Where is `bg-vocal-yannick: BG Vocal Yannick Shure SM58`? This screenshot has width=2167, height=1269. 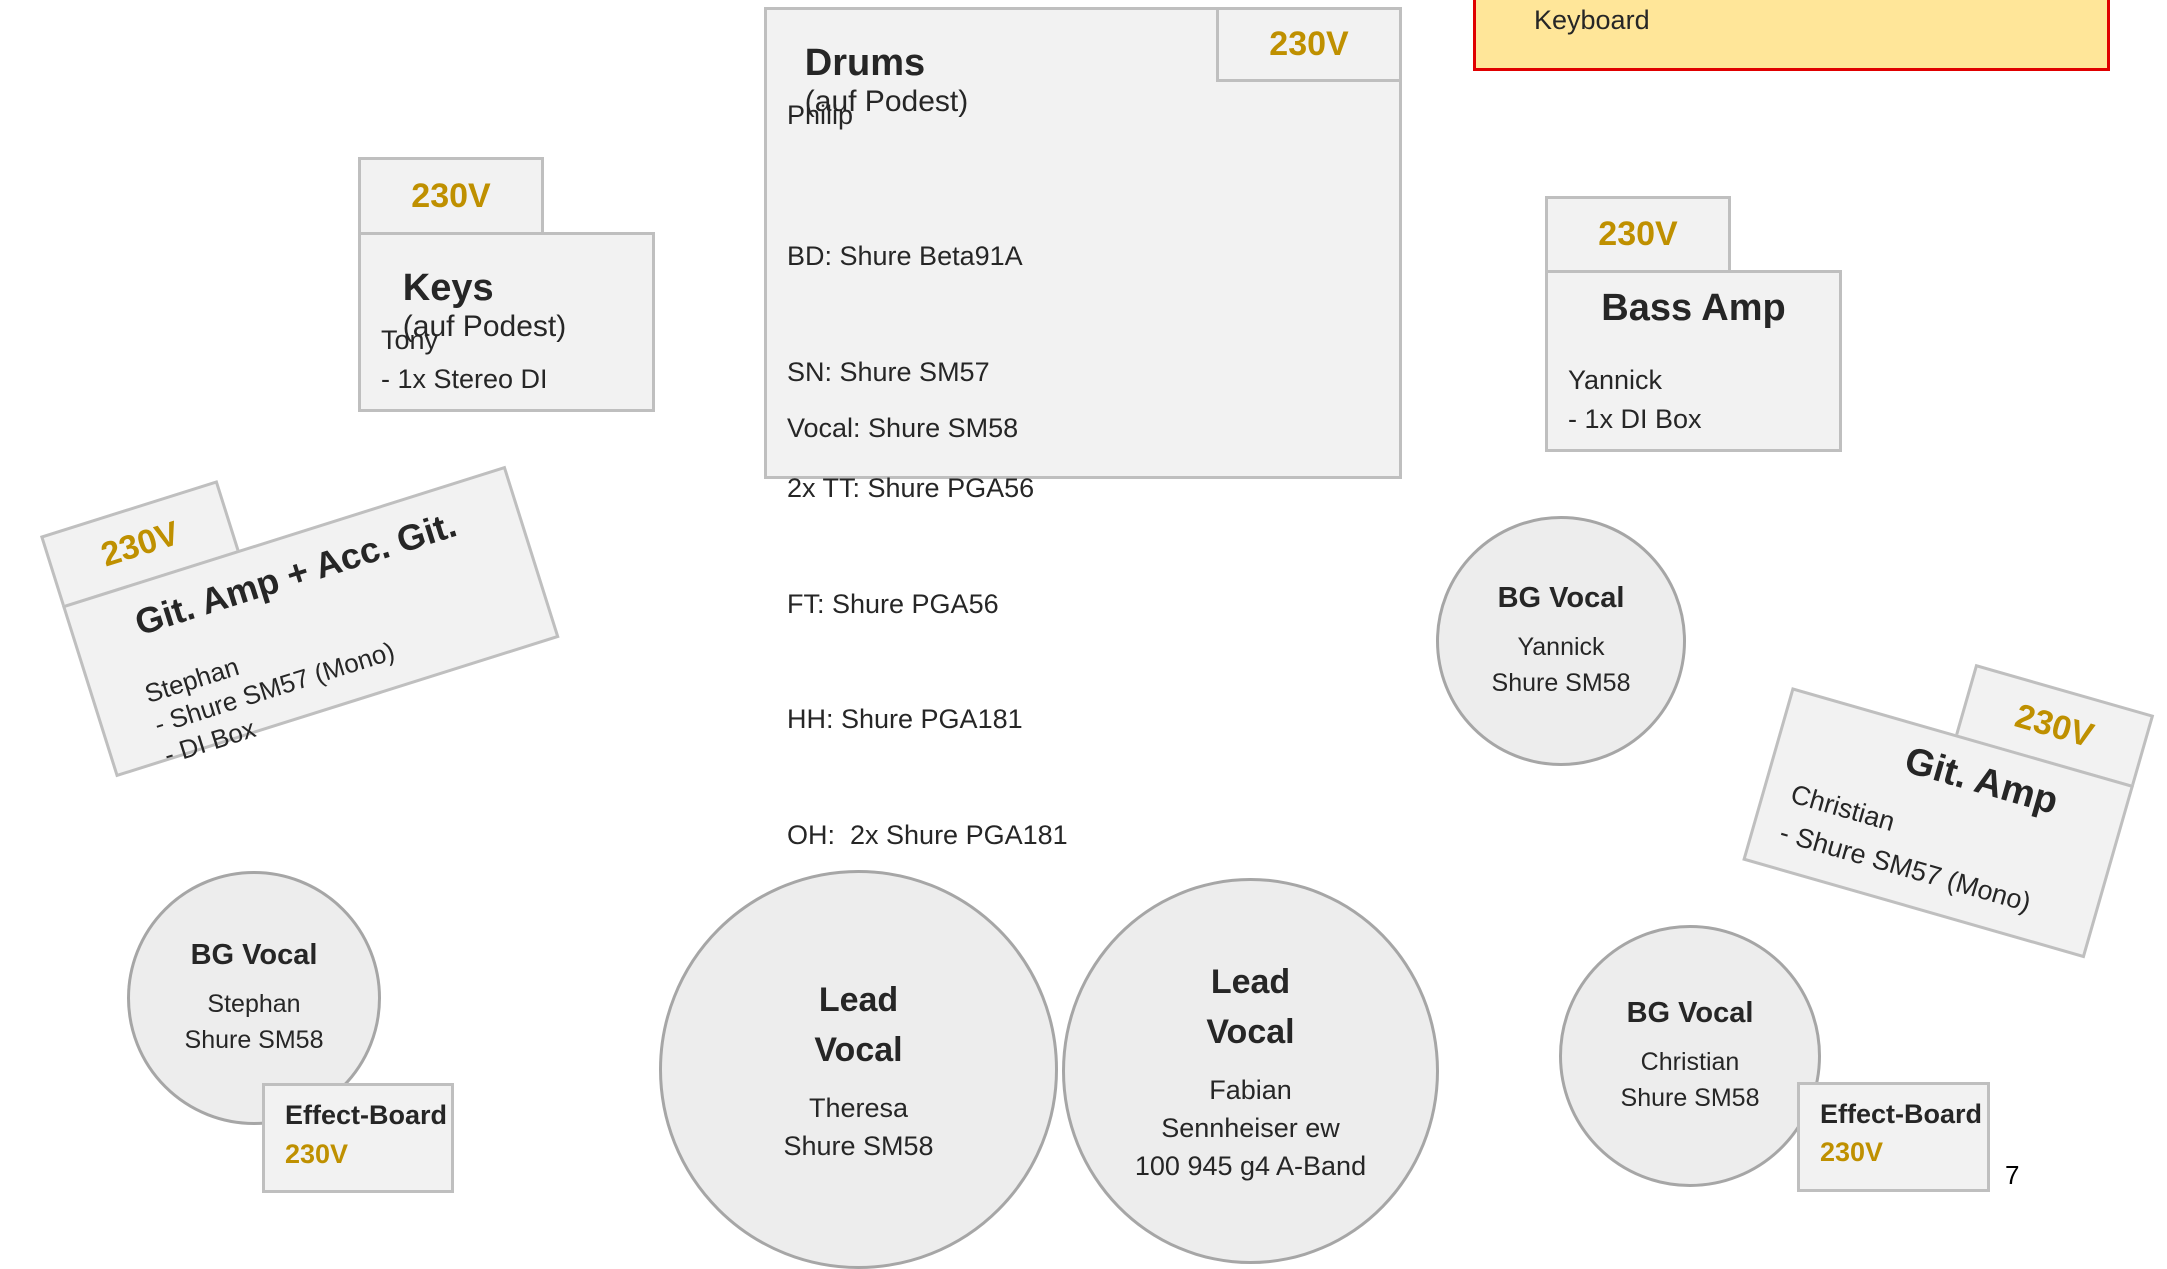 bg-vocal-yannick: BG Vocal Yannick Shure SM58 is located at coordinates (1561, 641).